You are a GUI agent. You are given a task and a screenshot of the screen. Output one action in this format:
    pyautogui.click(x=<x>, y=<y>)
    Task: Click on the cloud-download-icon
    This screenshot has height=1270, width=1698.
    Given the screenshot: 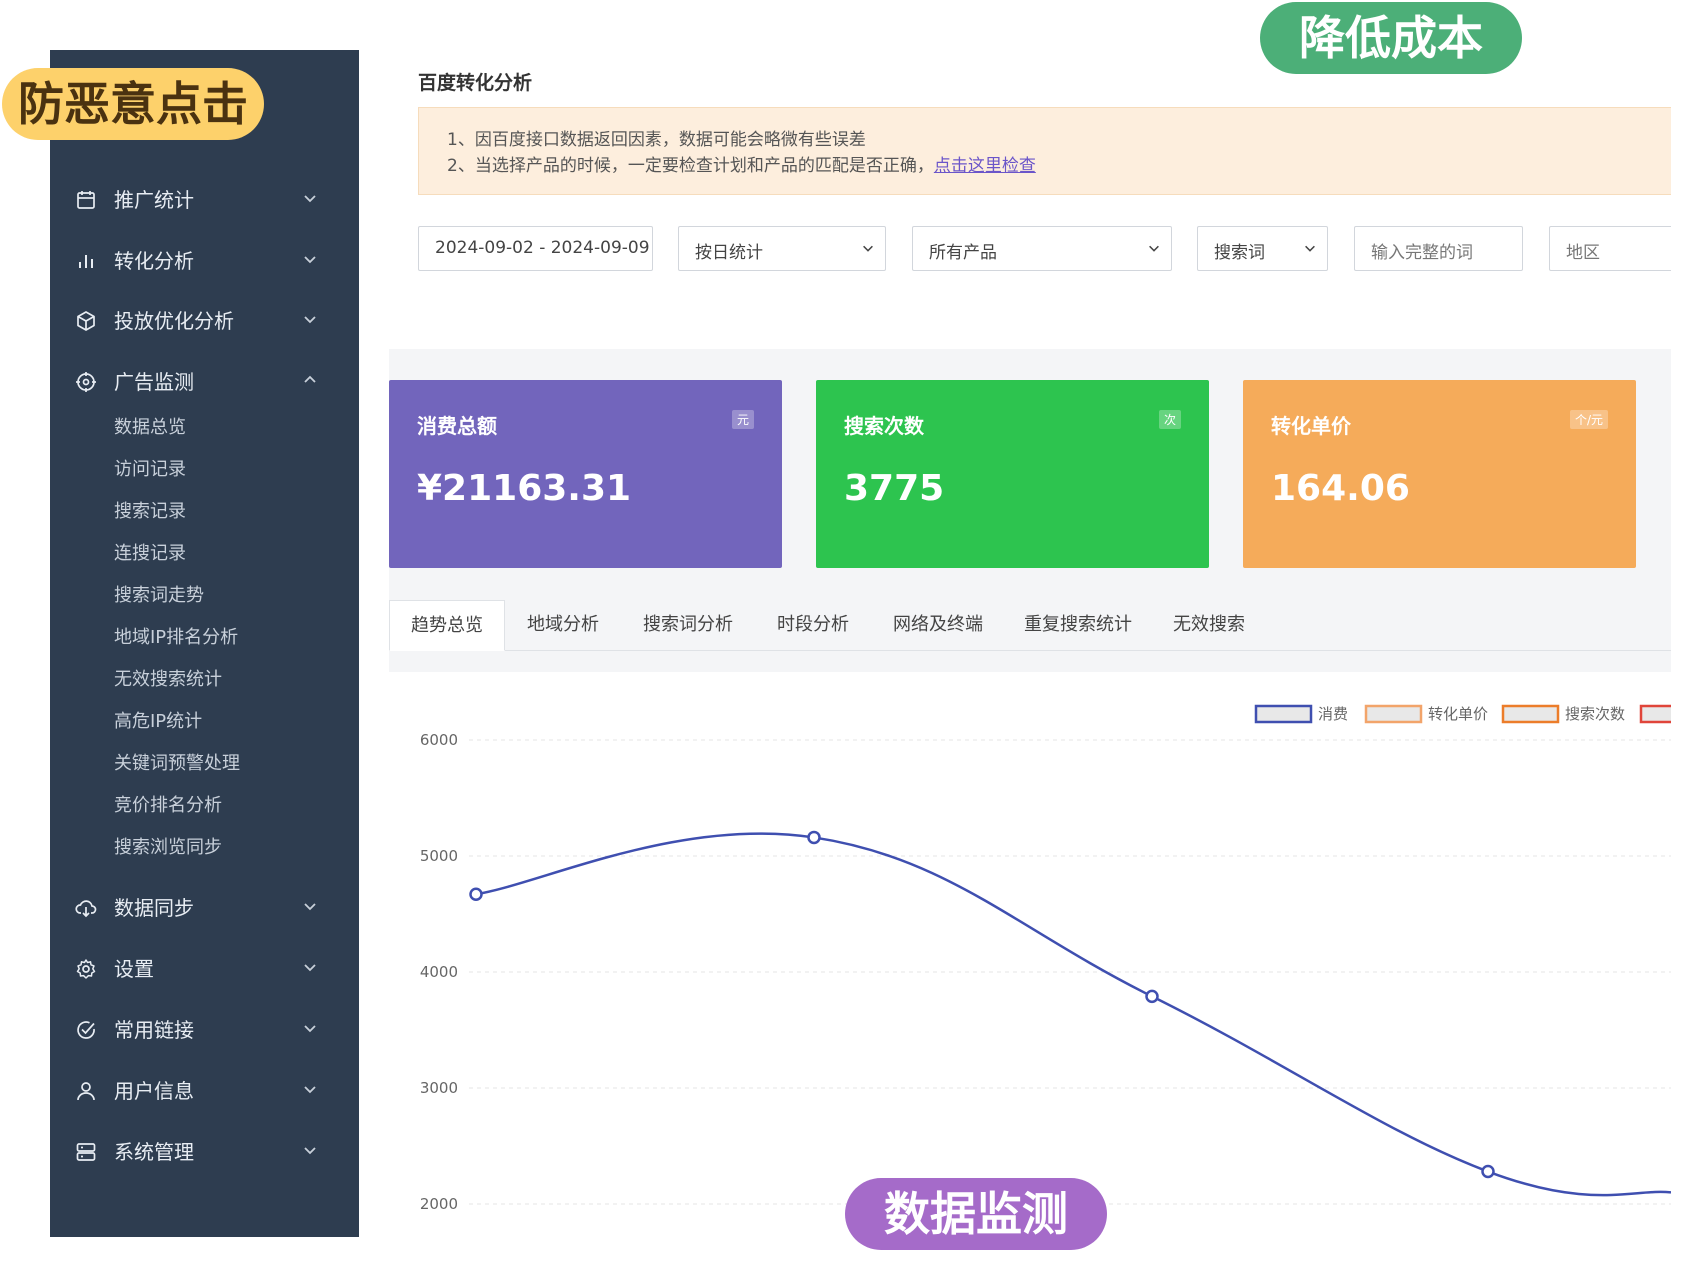 What is the action you would take?
    pyautogui.click(x=86, y=908)
    